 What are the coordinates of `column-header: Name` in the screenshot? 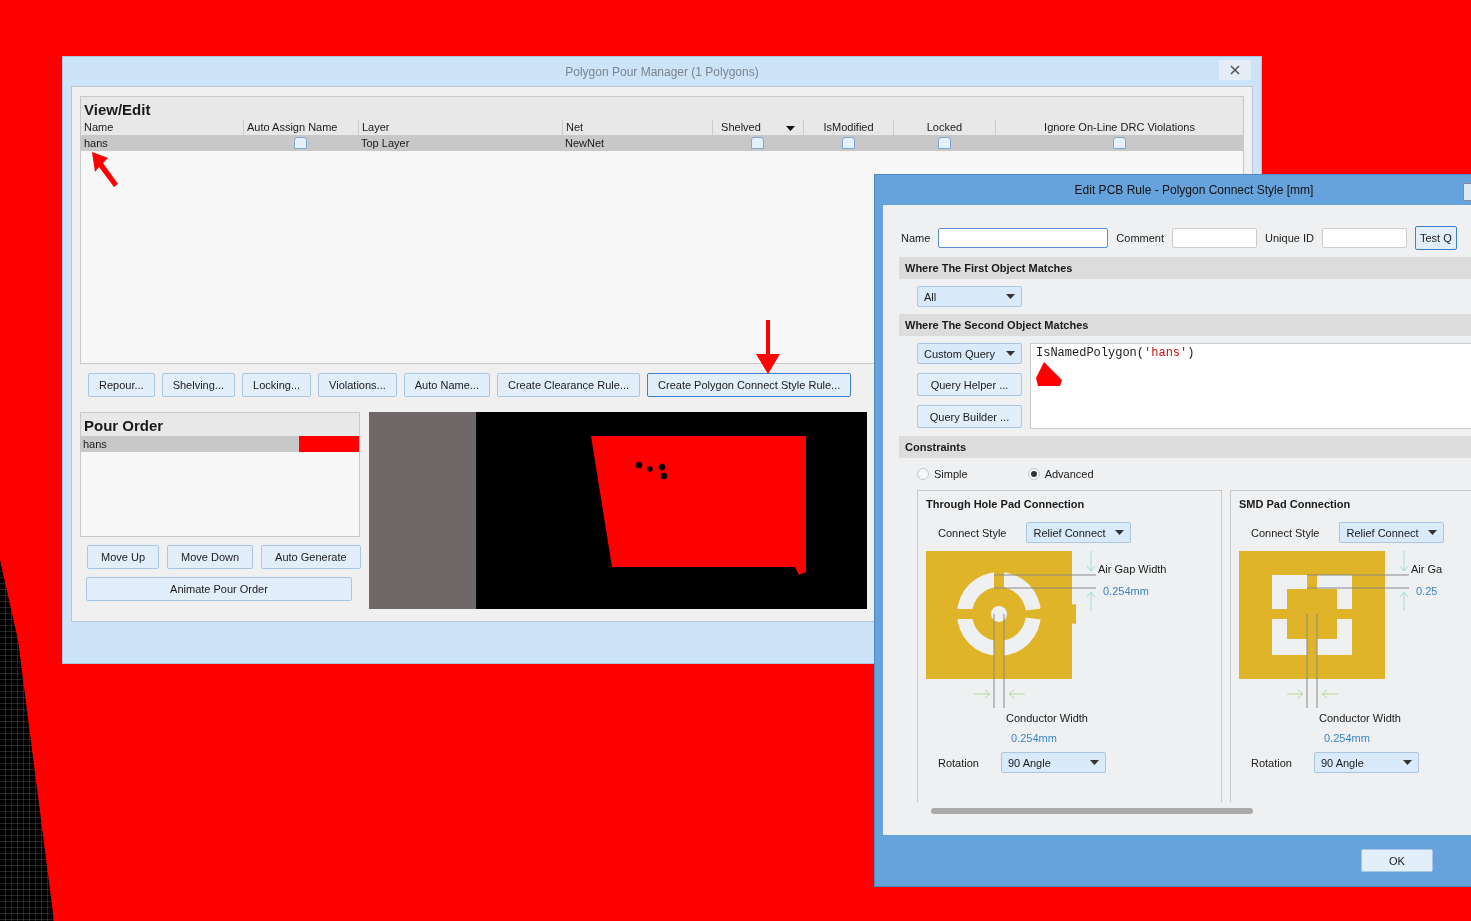 It's located at (162, 127).